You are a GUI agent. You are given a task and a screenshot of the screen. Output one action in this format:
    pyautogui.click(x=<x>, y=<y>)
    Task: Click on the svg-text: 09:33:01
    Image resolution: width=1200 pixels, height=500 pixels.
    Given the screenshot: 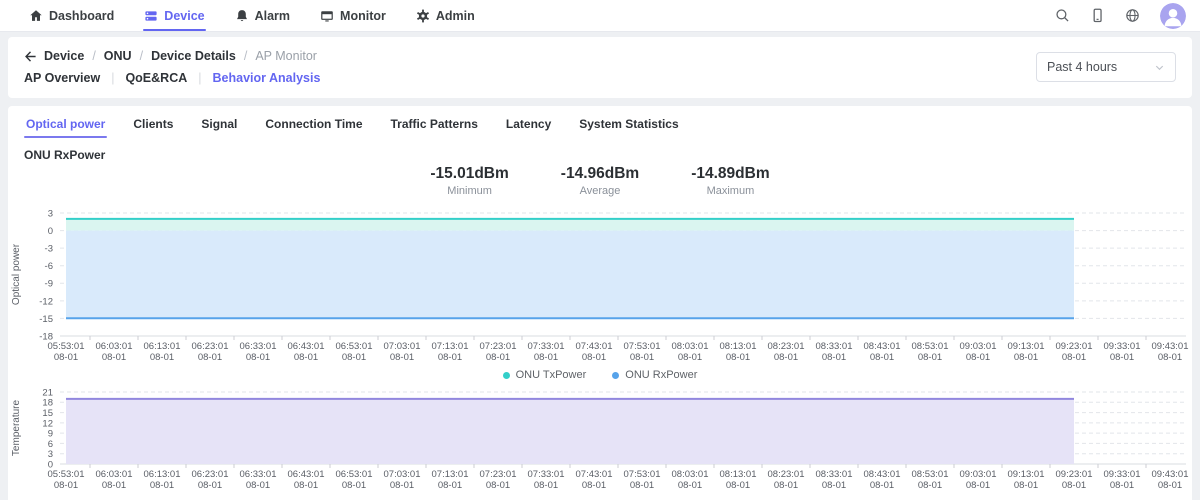 What is the action you would take?
    pyautogui.click(x=1122, y=474)
    